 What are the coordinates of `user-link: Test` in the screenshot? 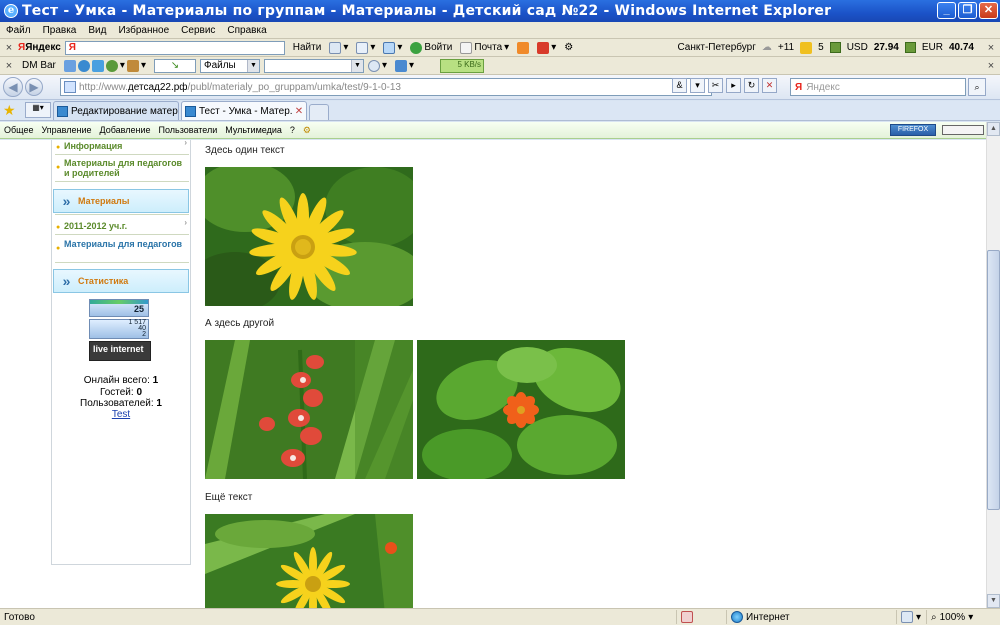 It's located at (121, 414).